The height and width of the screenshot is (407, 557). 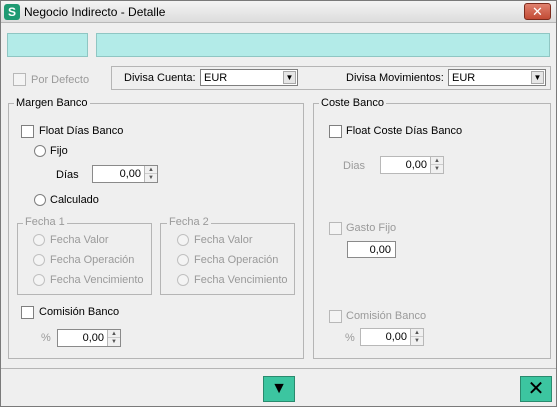 I want to click on app-icon: S, so click(x=12, y=12).